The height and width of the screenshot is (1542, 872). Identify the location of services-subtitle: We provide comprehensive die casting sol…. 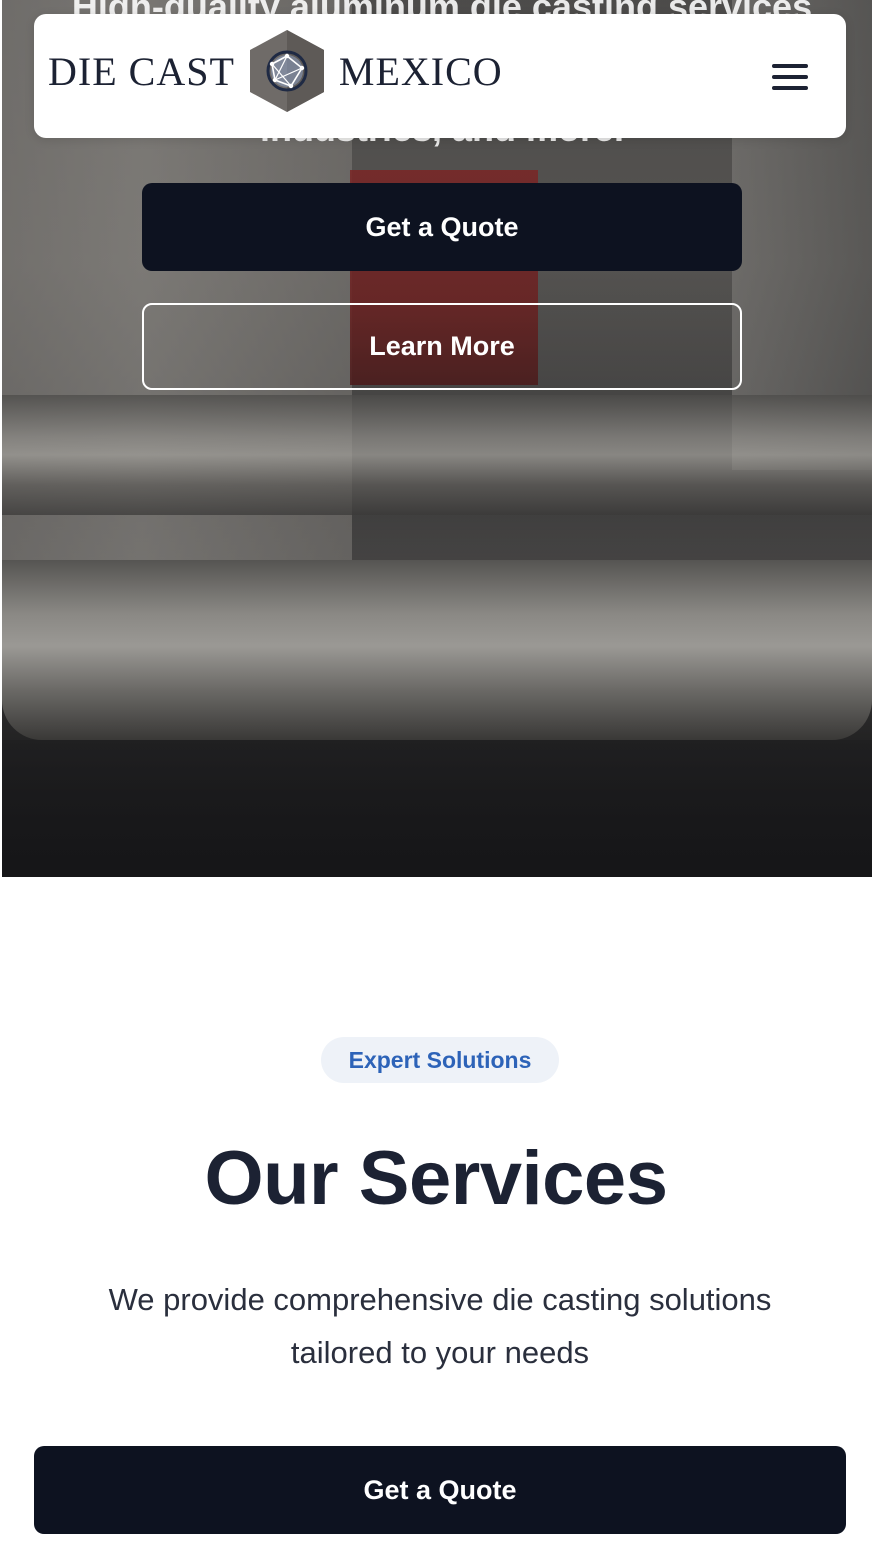
(440, 1326).